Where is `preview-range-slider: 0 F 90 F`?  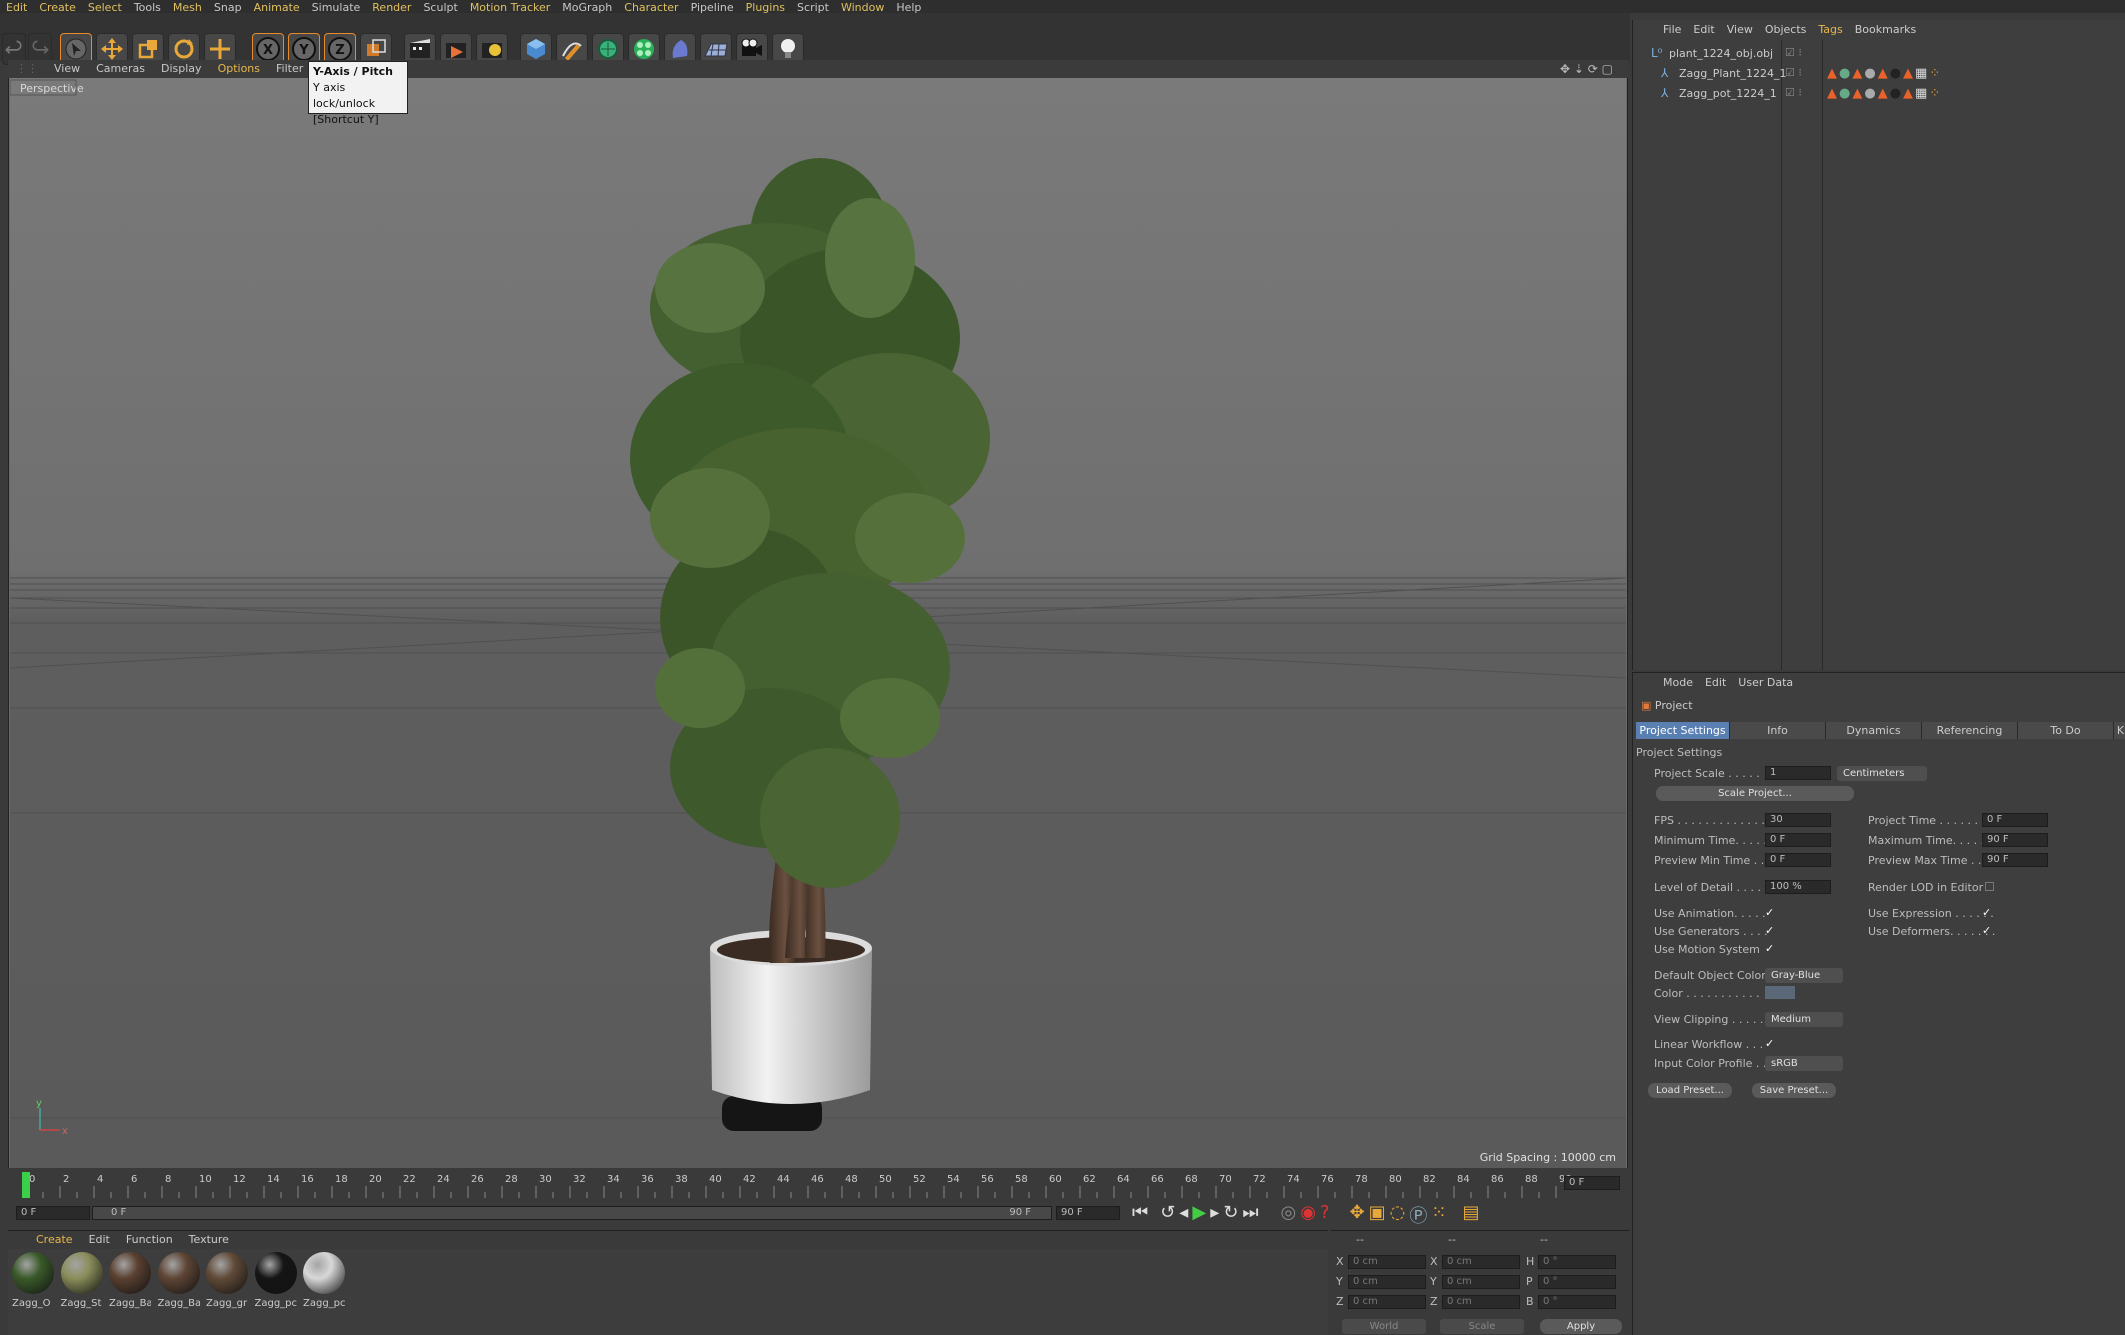 preview-range-slider: 0 F 90 F is located at coordinates (572, 1213).